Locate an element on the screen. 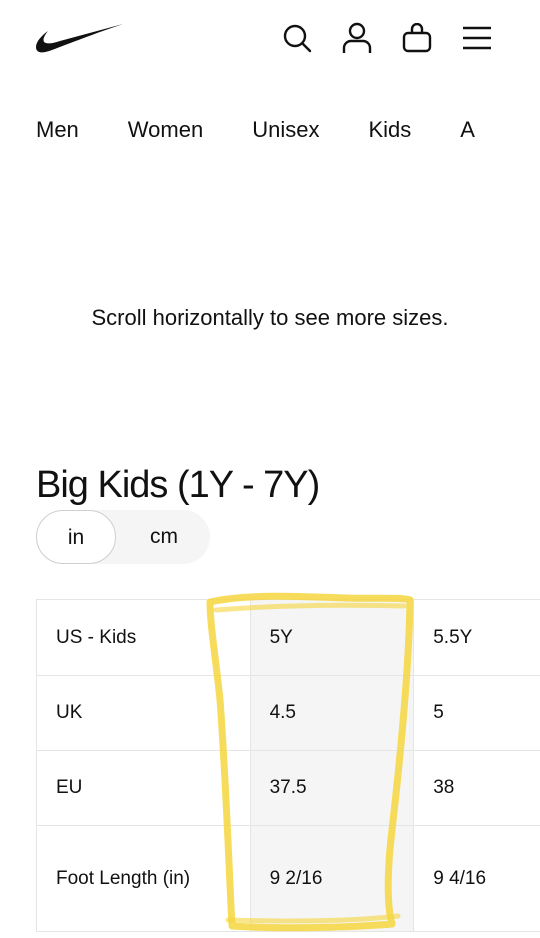 This screenshot has height=938, width=540. table-cell: 5Y is located at coordinates (332, 637).